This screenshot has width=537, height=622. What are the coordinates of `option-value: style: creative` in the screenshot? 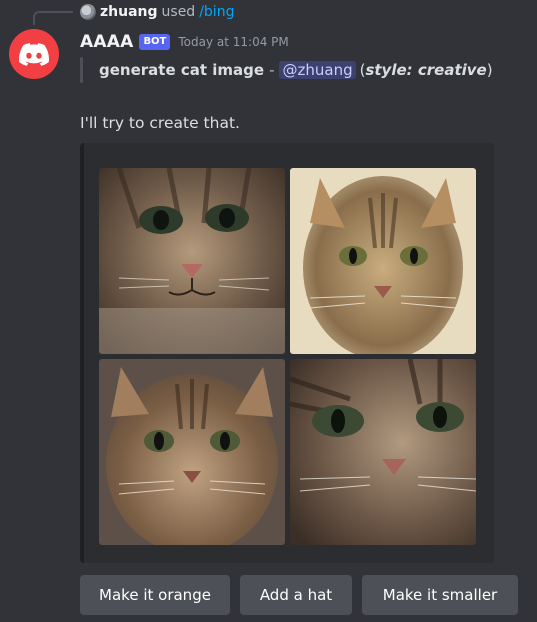 It's located at (426, 70).